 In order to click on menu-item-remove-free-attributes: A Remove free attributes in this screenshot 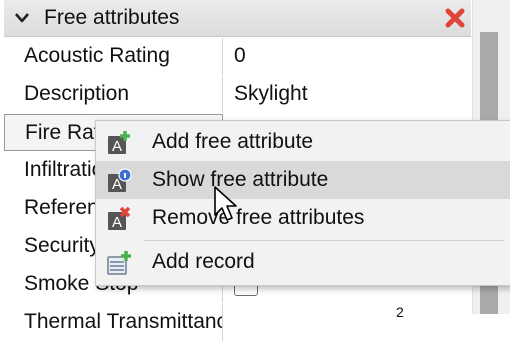, I will do `click(303, 218)`.